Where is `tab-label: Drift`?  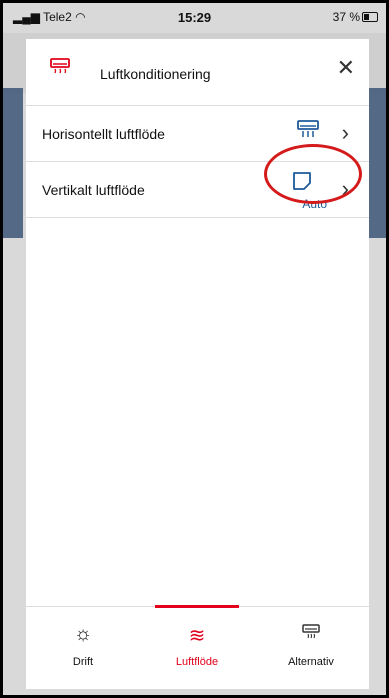
tab-label: Drift is located at coordinates (83, 662).